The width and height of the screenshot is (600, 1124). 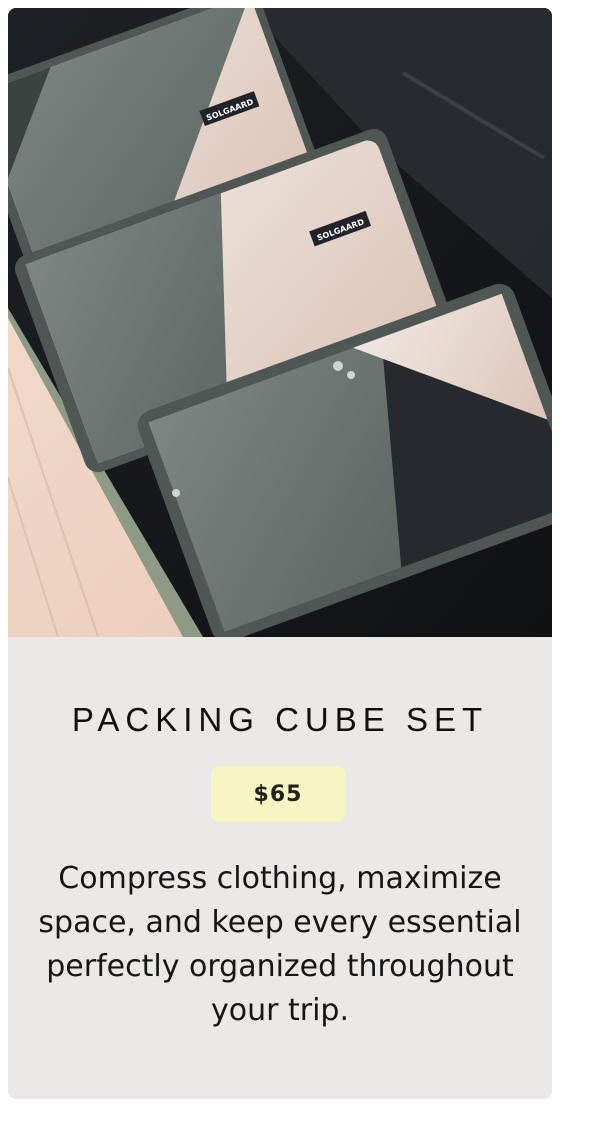 What do you see at coordinates (280, 719) in the screenshot?
I see `product-title: PACKING CUBE SET` at bounding box center [280, 719].